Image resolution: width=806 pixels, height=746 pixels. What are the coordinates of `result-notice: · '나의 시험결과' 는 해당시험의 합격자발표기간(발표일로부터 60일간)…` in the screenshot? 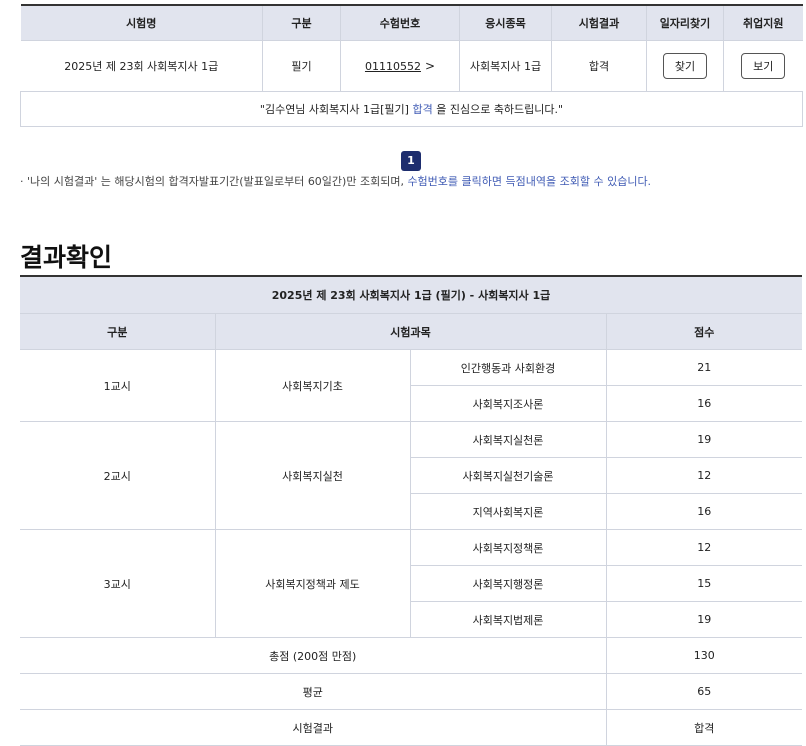 It's located at (335, 181).